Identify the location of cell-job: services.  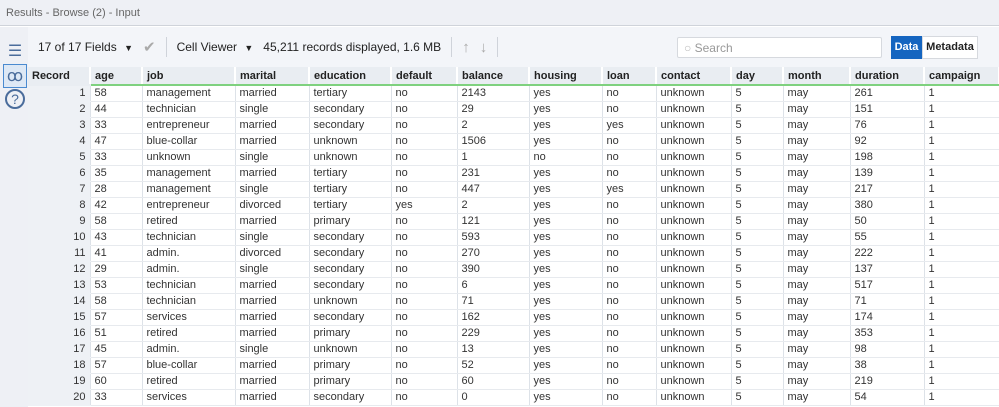
(189, 397).